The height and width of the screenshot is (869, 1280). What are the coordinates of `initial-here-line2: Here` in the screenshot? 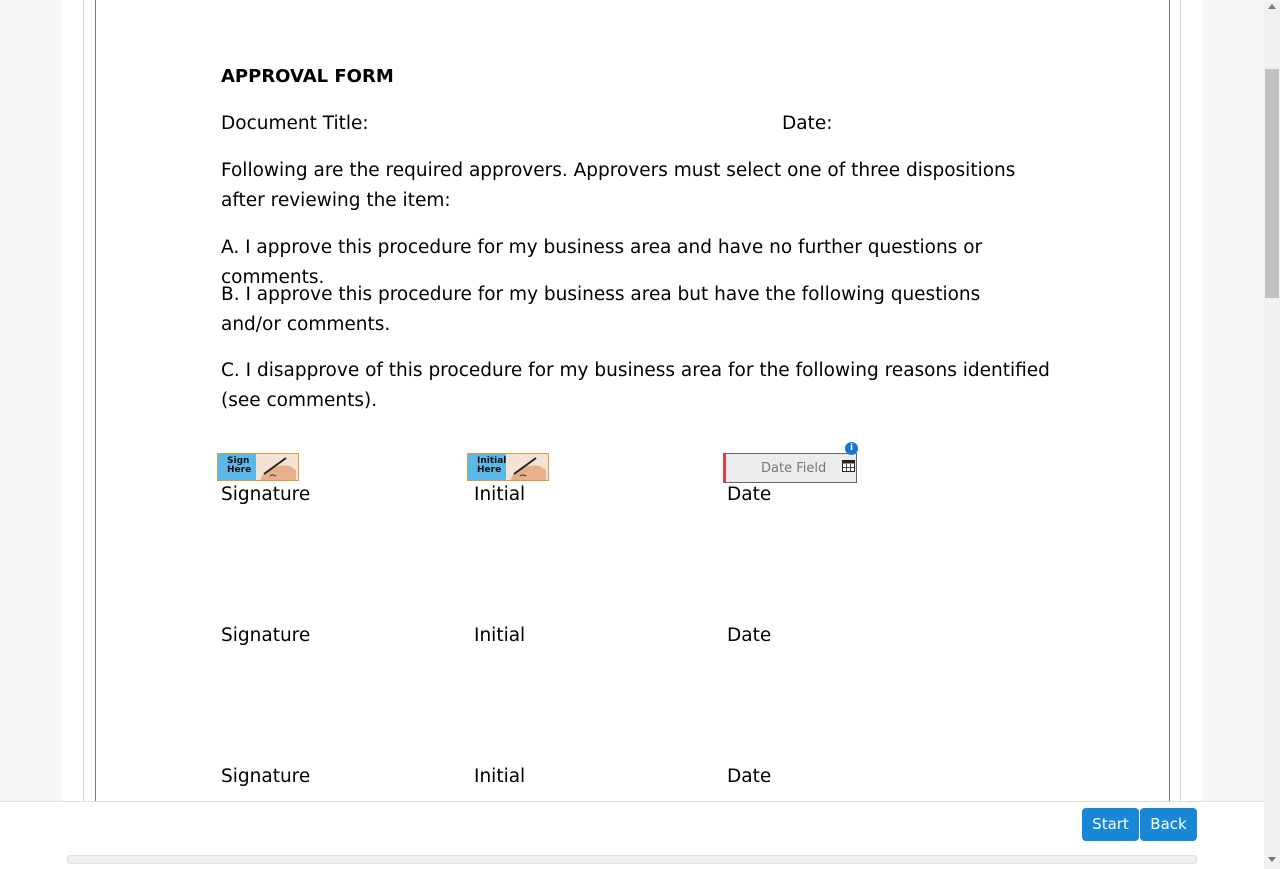 It's located at (489, 470).